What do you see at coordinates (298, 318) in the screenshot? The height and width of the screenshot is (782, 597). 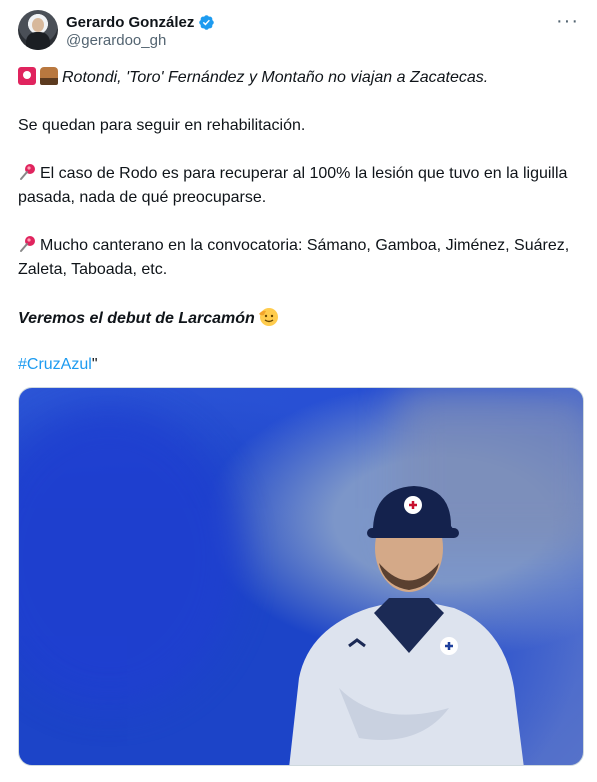 I see `tweet-line-5: Veremos el debut de Larcamón` at bounding box center [298, 318].